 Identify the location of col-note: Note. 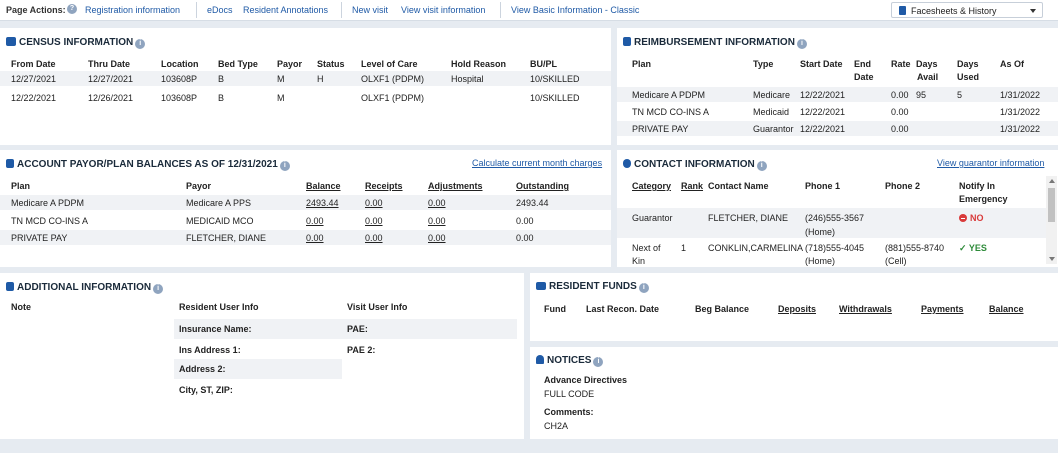
(21, 307).